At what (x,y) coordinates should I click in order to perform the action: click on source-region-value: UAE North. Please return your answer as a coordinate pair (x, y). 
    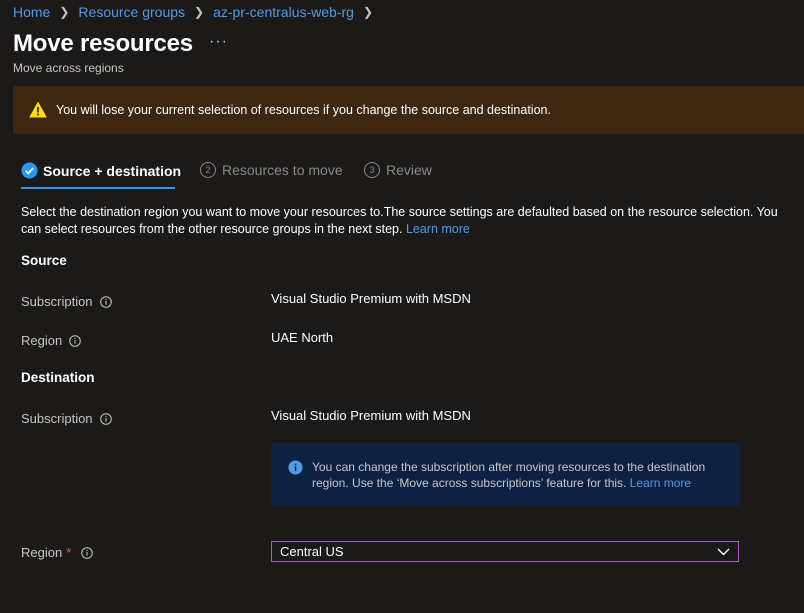
    Looking at the image, I should click on (302, 337).